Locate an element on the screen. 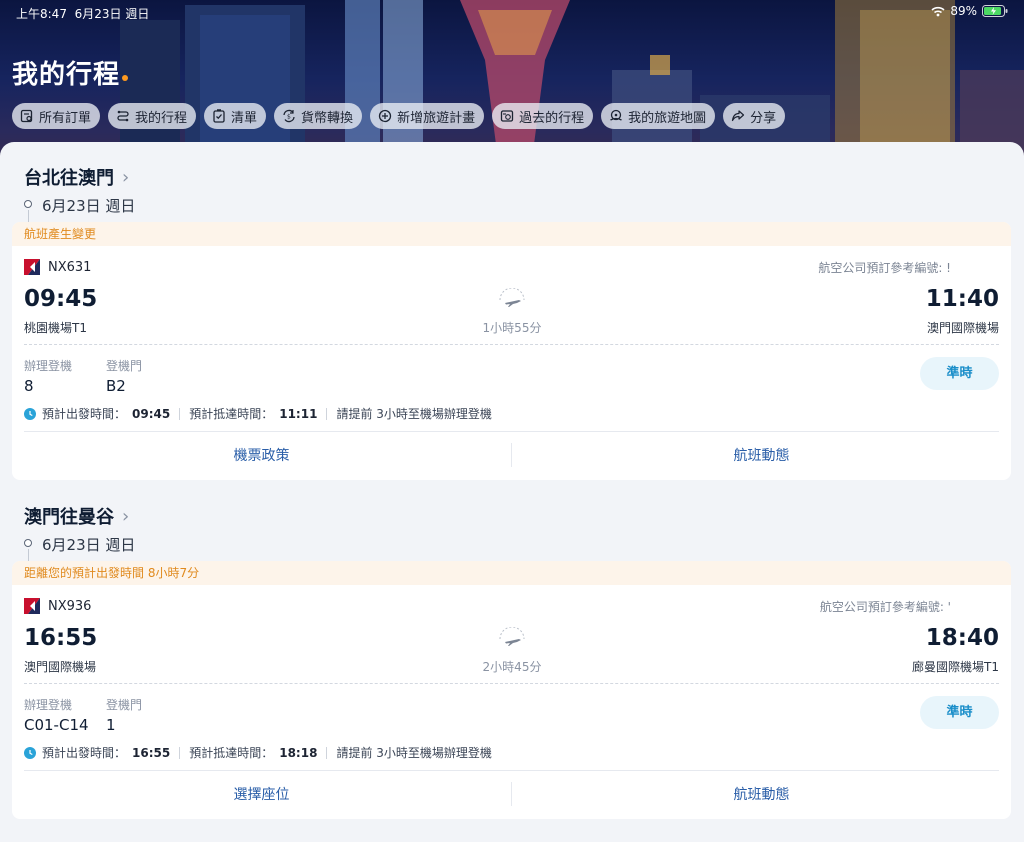  currency-icon: $ is located at coordinates (289, 116).